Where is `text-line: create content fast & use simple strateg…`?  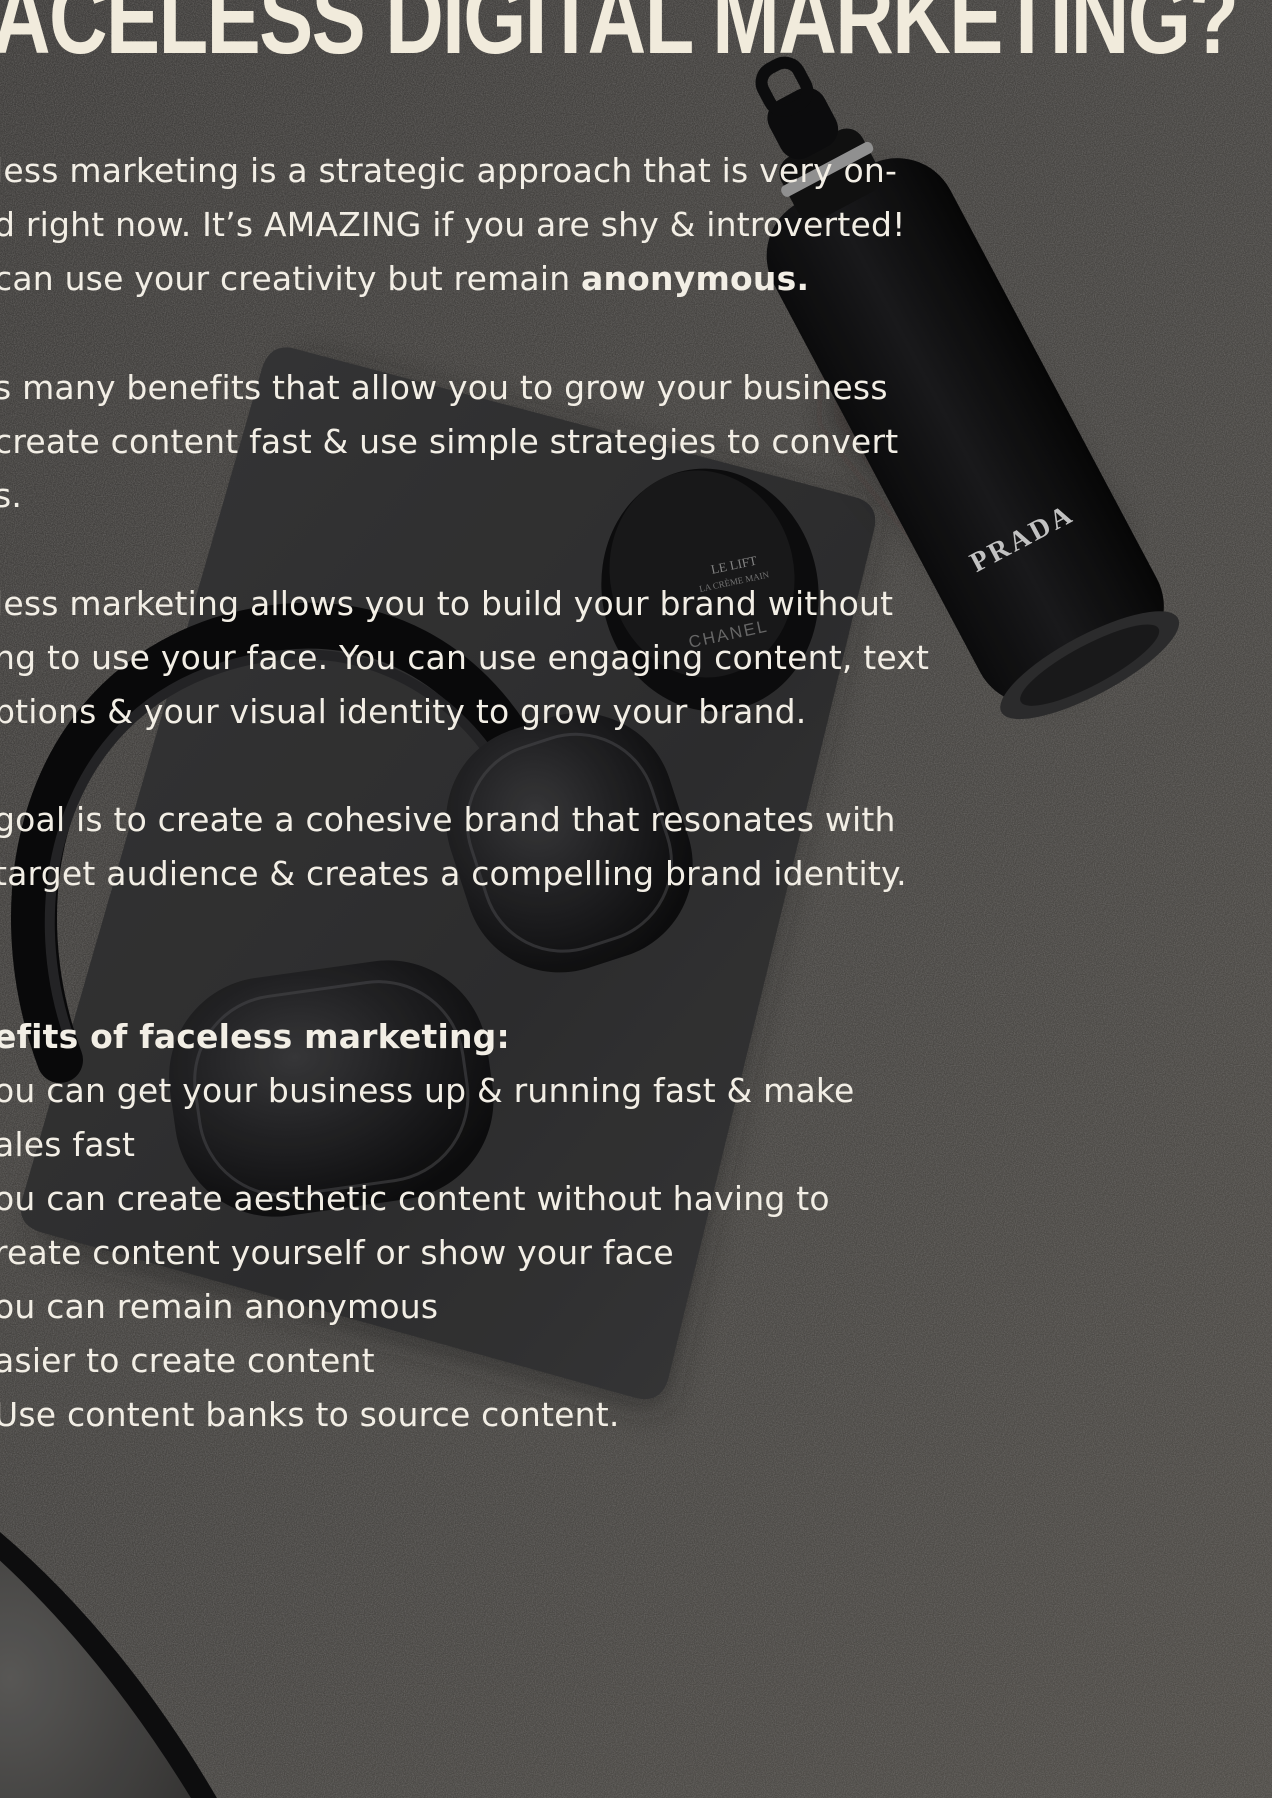
text-line: create content fast & use simple strateg… is located at coordinates (449, 441).